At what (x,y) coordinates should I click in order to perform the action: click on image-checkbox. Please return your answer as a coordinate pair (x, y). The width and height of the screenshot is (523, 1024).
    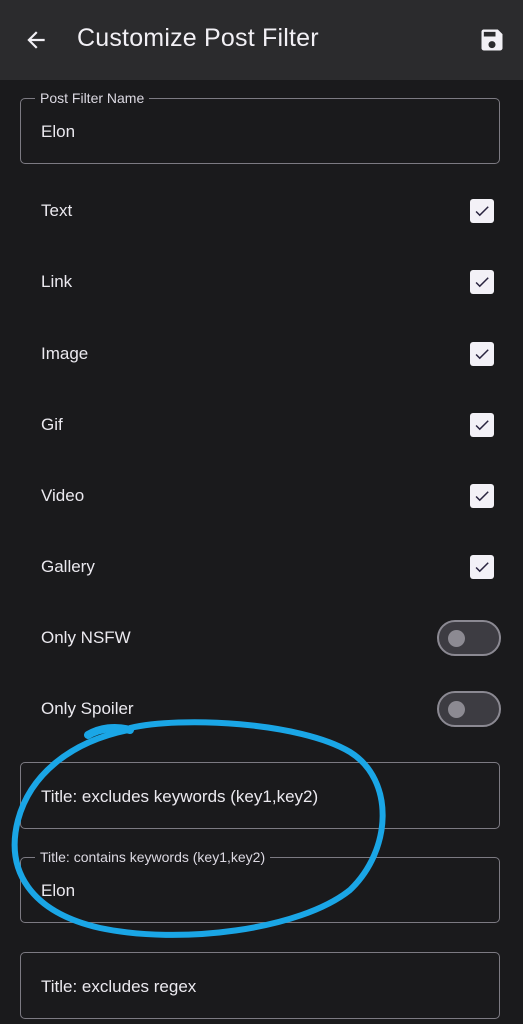
    Looking at the image, I should click on (482, 354).